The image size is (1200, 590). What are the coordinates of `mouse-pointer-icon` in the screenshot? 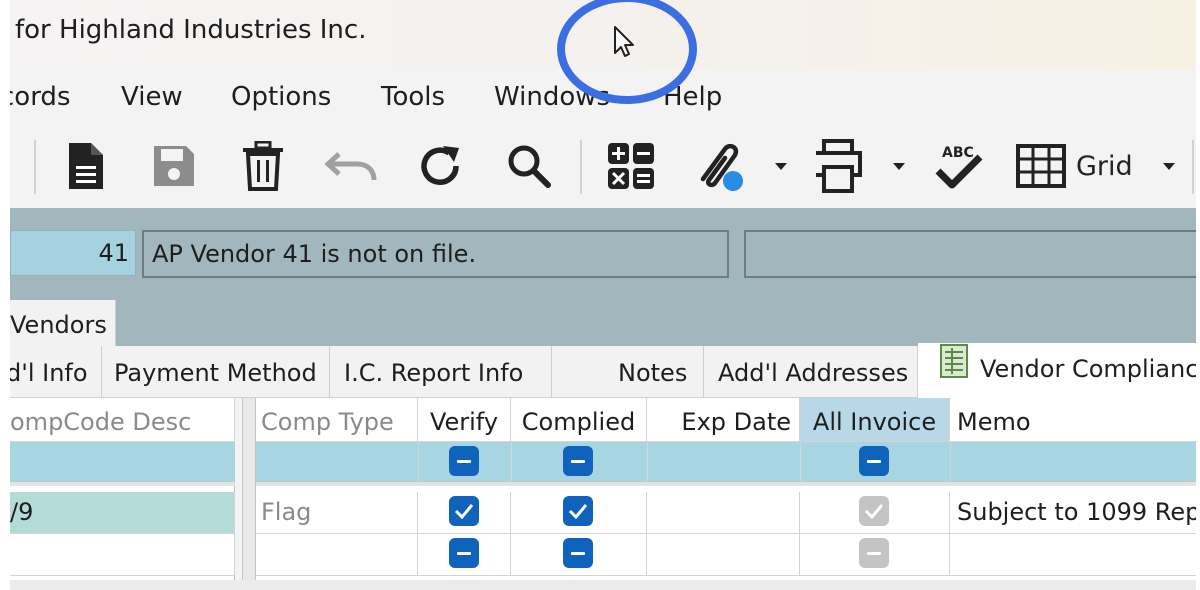 It's located at (625, 44).